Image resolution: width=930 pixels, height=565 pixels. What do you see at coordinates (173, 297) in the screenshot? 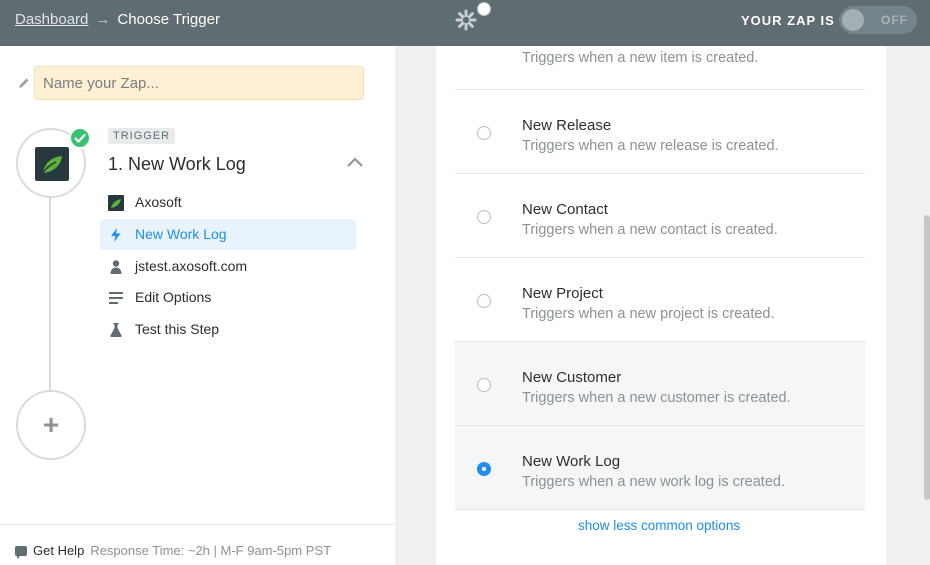
I see `step-menu-item-label: Edit Options` at bounding box center [173, 297].